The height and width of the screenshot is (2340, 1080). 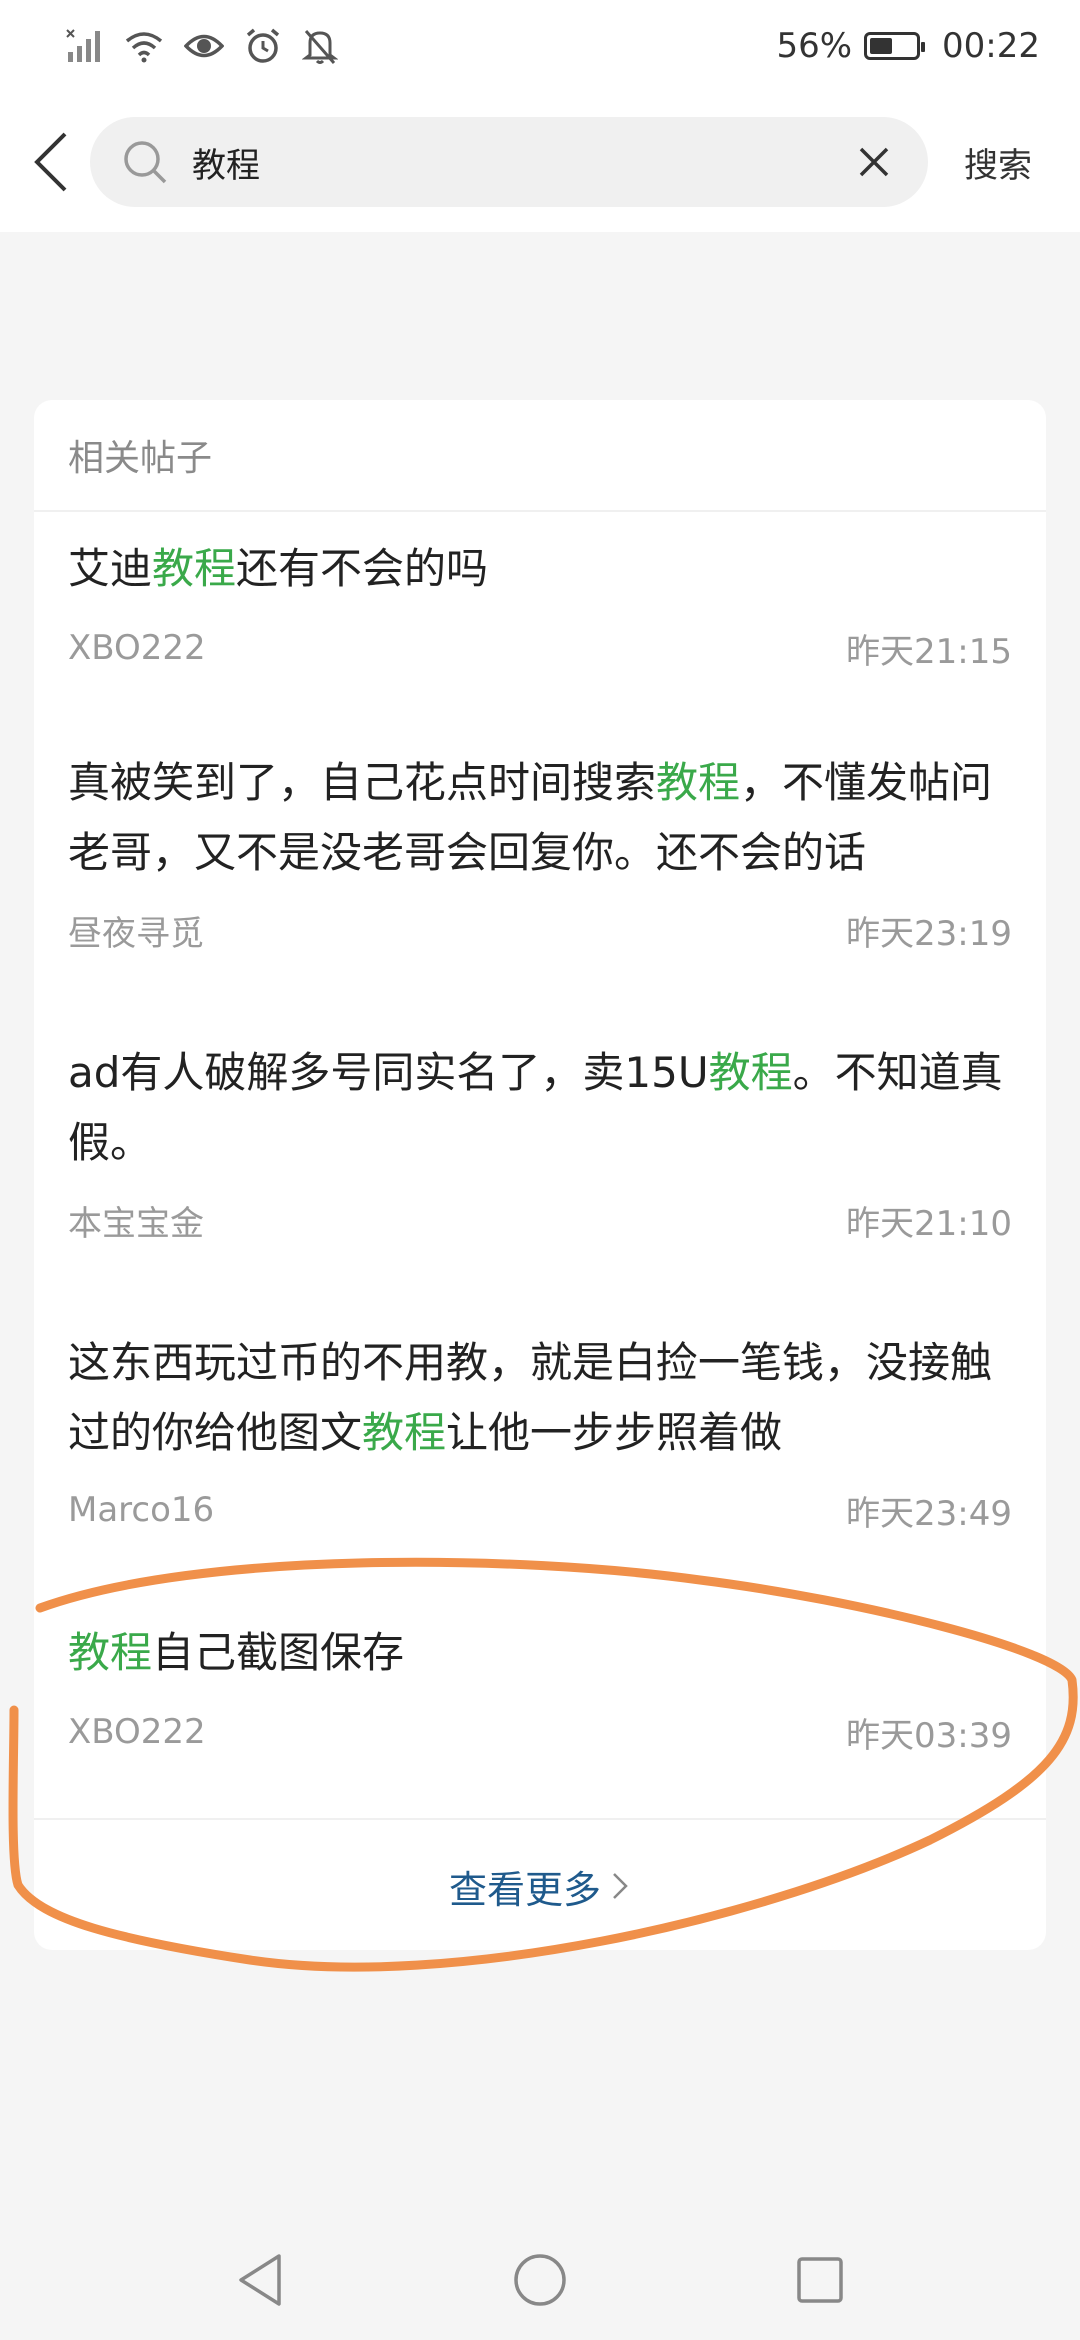 I want to click on clear-search-button, so click(x=874, y=162).